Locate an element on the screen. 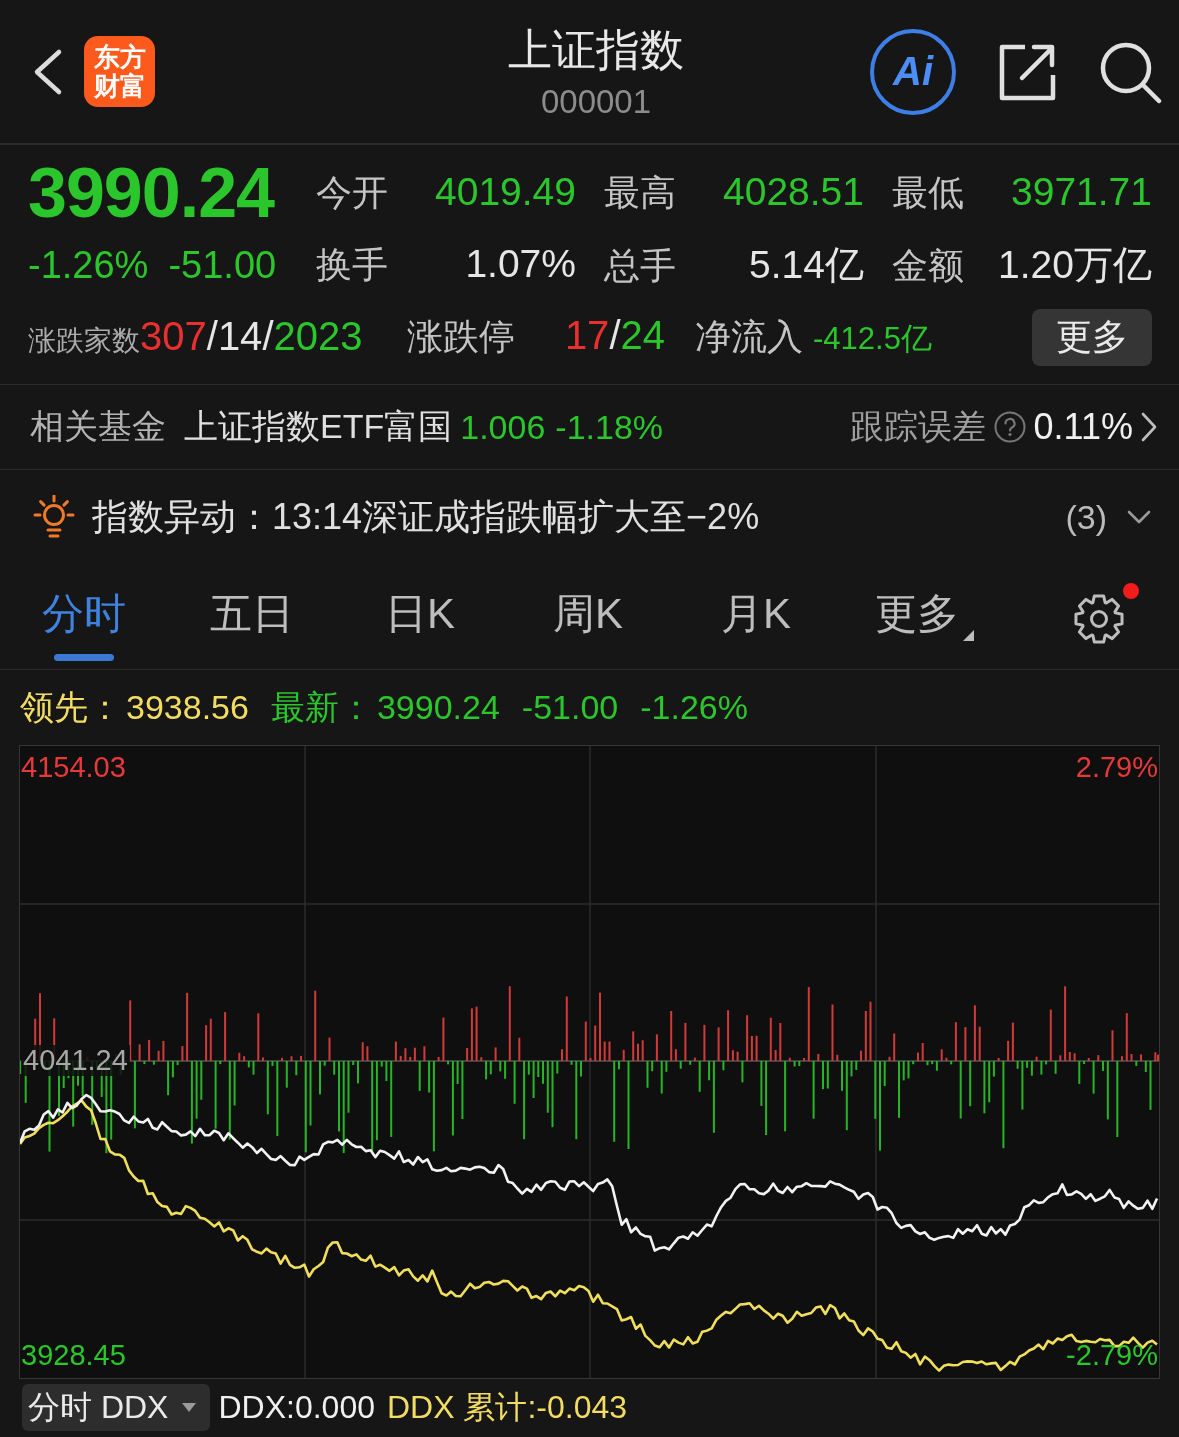 Image resolution: width=1179 pixels, height=1437 pixels. lead-label: 领先： is located at coordinates (71, 707).